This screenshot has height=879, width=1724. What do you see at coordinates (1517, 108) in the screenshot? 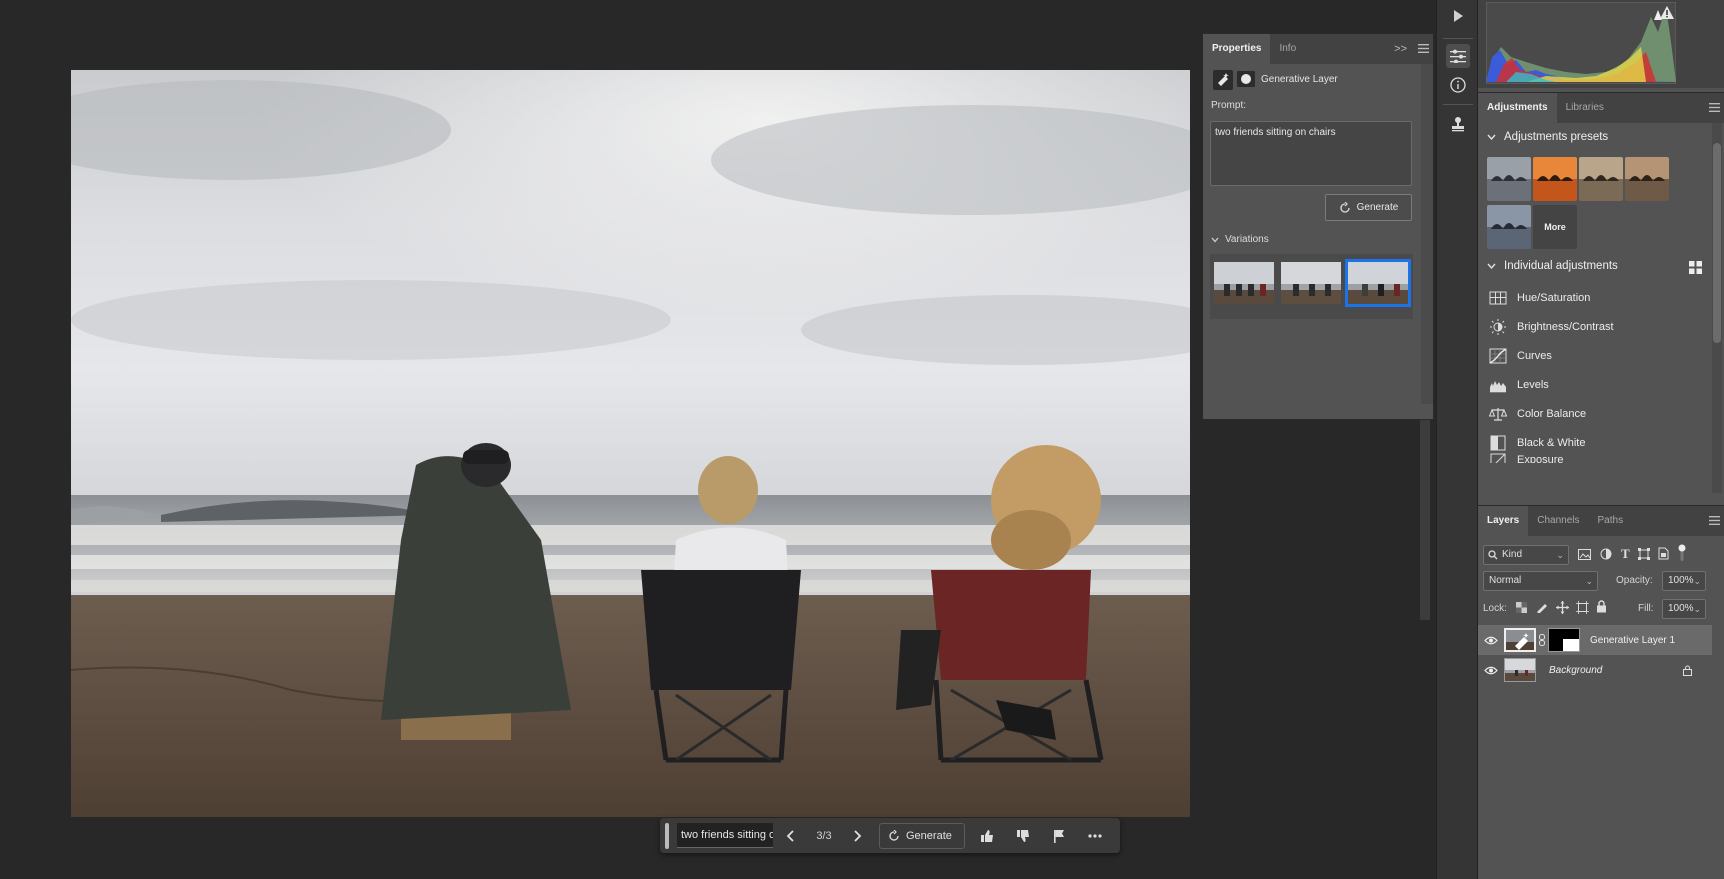
I see `tab-adjustments: Adjustments` at bounding box center [1517, 108].